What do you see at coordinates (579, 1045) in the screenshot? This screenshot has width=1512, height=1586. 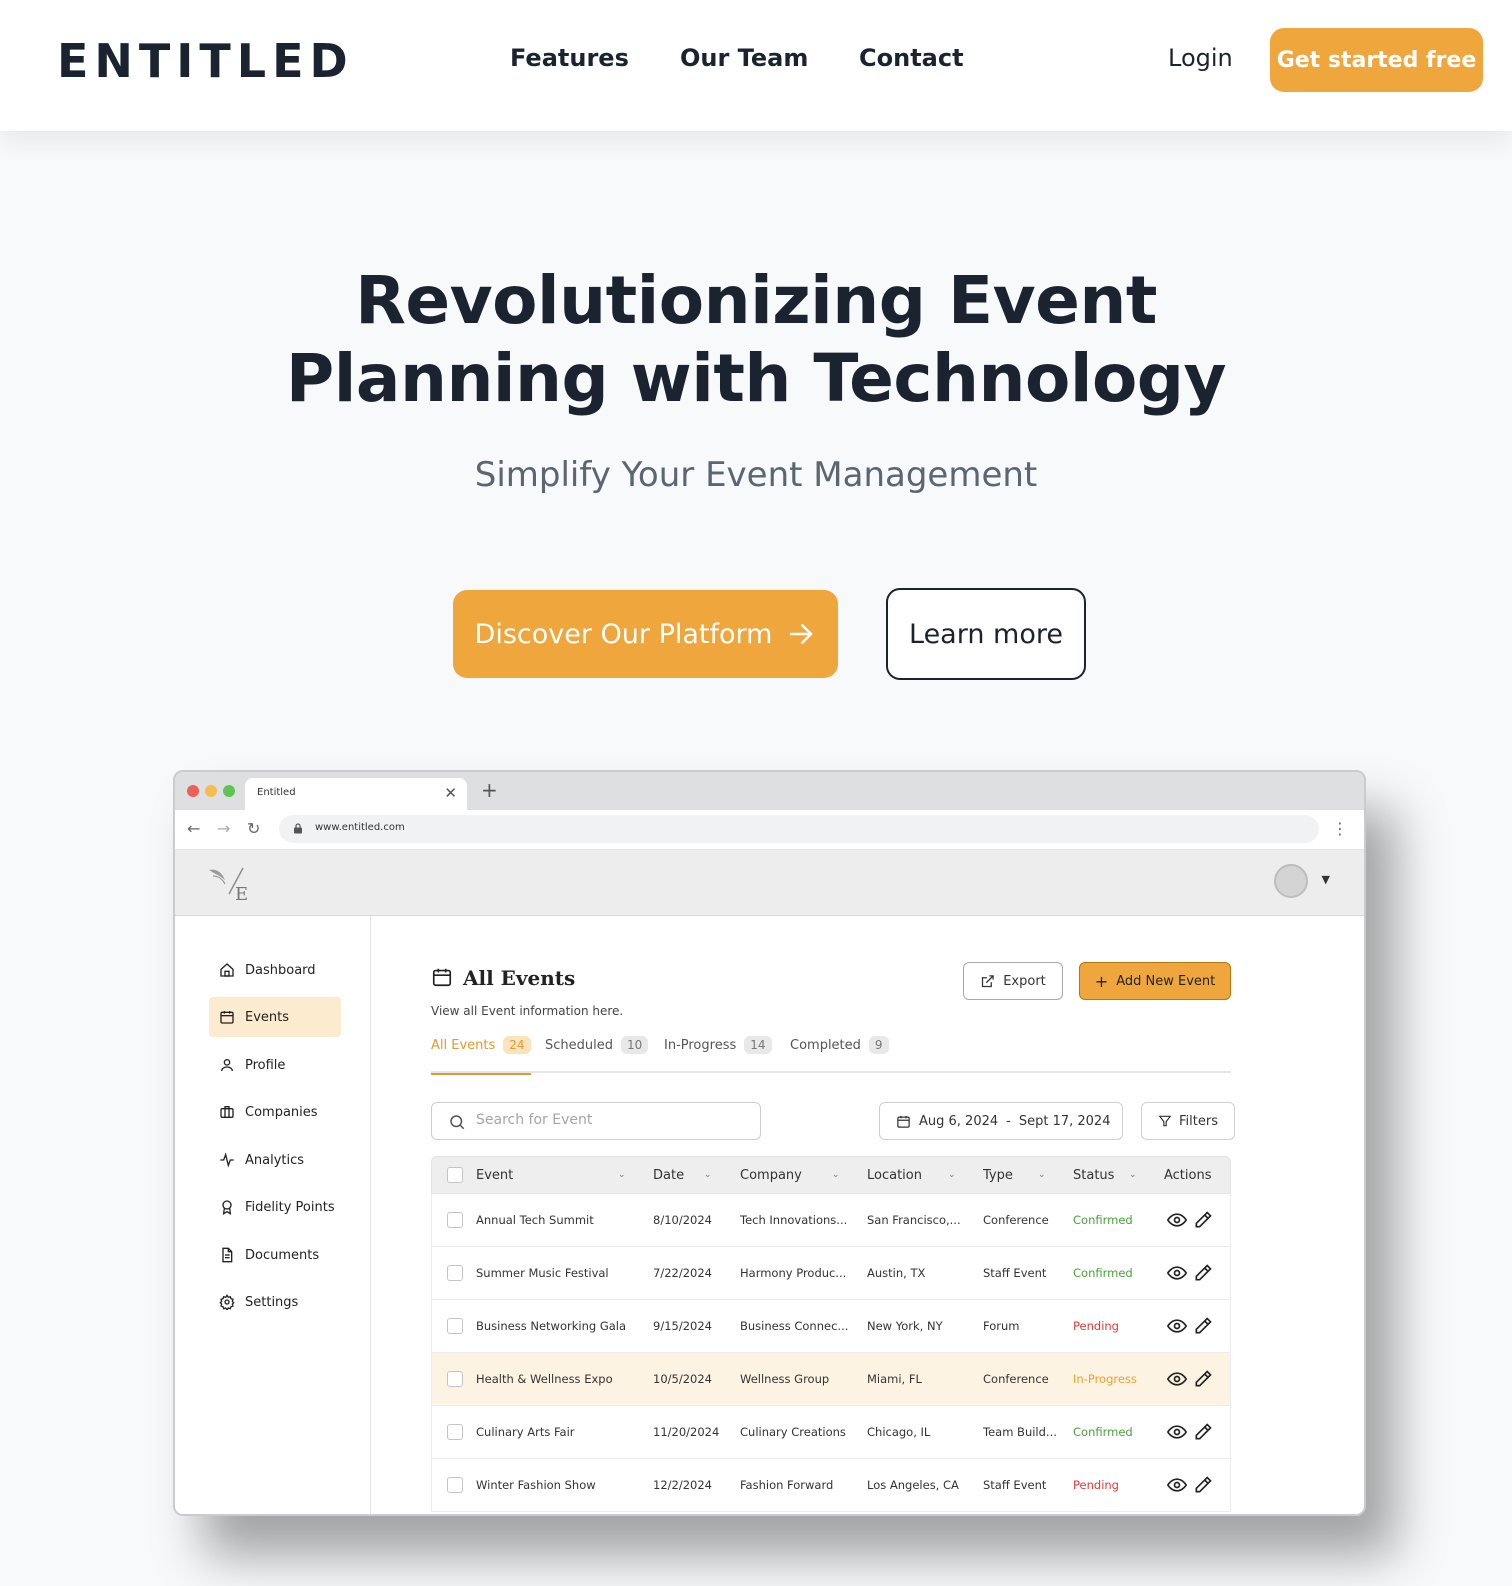 I see `tab-label: Scheduled` at bounding box center [579, 1045].